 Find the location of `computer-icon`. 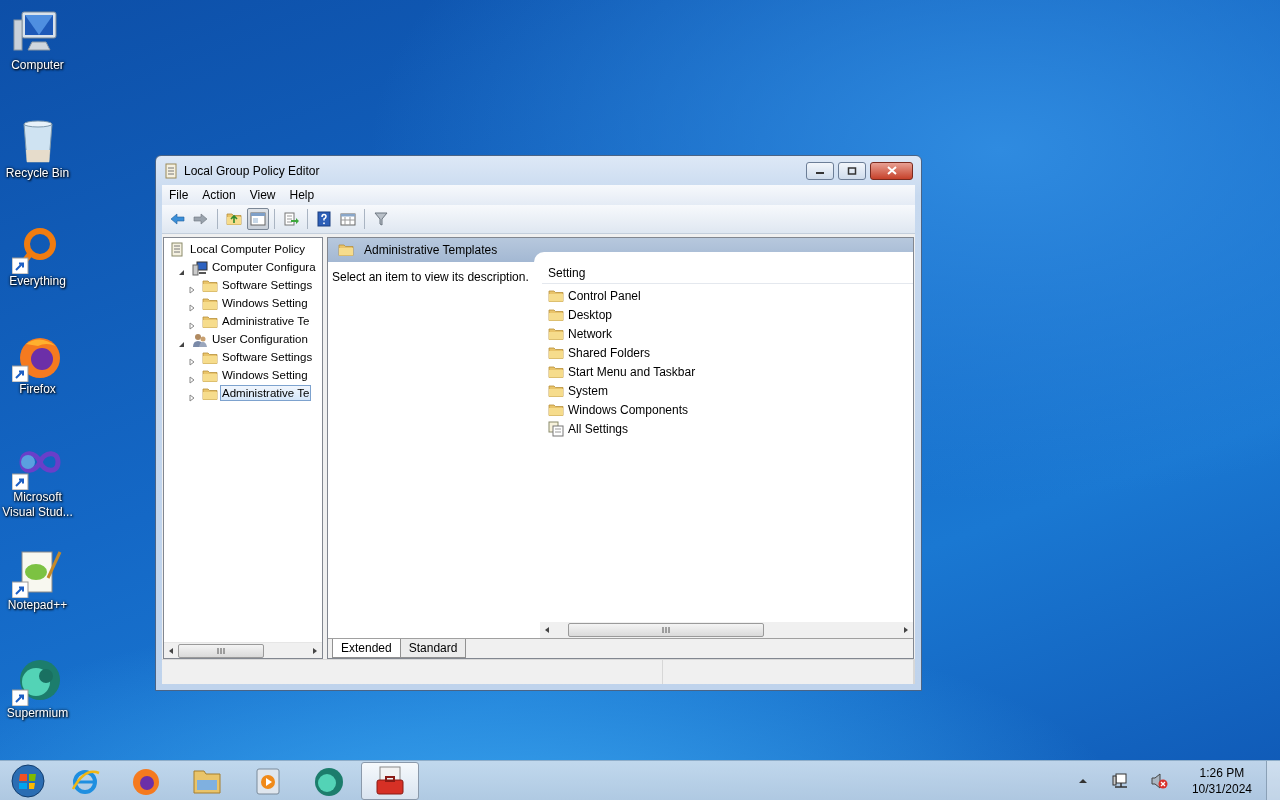

computer-icon is located at coordinates (200, 267).